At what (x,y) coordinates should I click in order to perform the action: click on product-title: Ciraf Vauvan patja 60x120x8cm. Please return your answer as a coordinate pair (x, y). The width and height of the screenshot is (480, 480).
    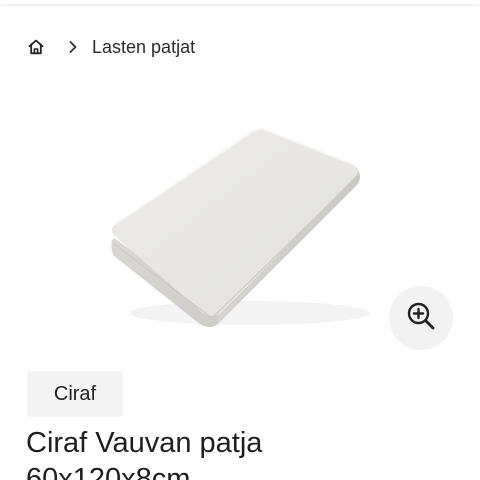
    Looking at the image, I should click on (246, 452).